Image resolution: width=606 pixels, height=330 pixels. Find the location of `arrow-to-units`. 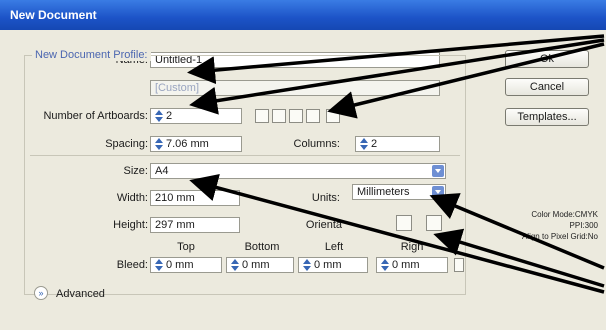

arrow-to-units is located at coordinates (517, 231).